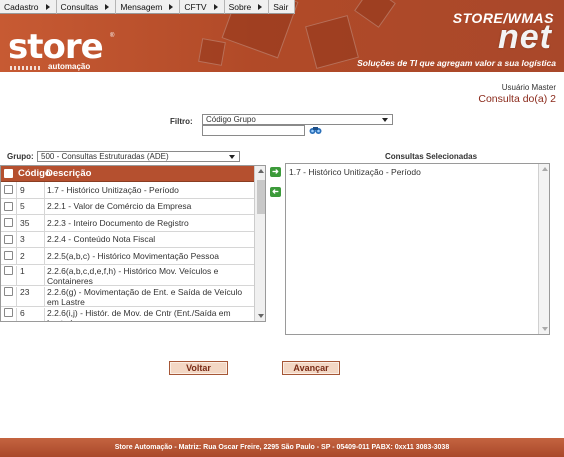  I want to click on menu-label: CFTV, so click(195, 7).